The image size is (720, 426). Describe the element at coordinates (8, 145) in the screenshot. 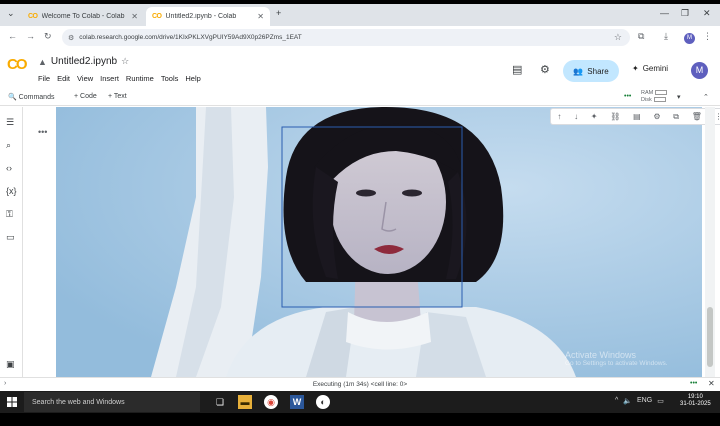

I see `search-icon: ⌕` at that location.